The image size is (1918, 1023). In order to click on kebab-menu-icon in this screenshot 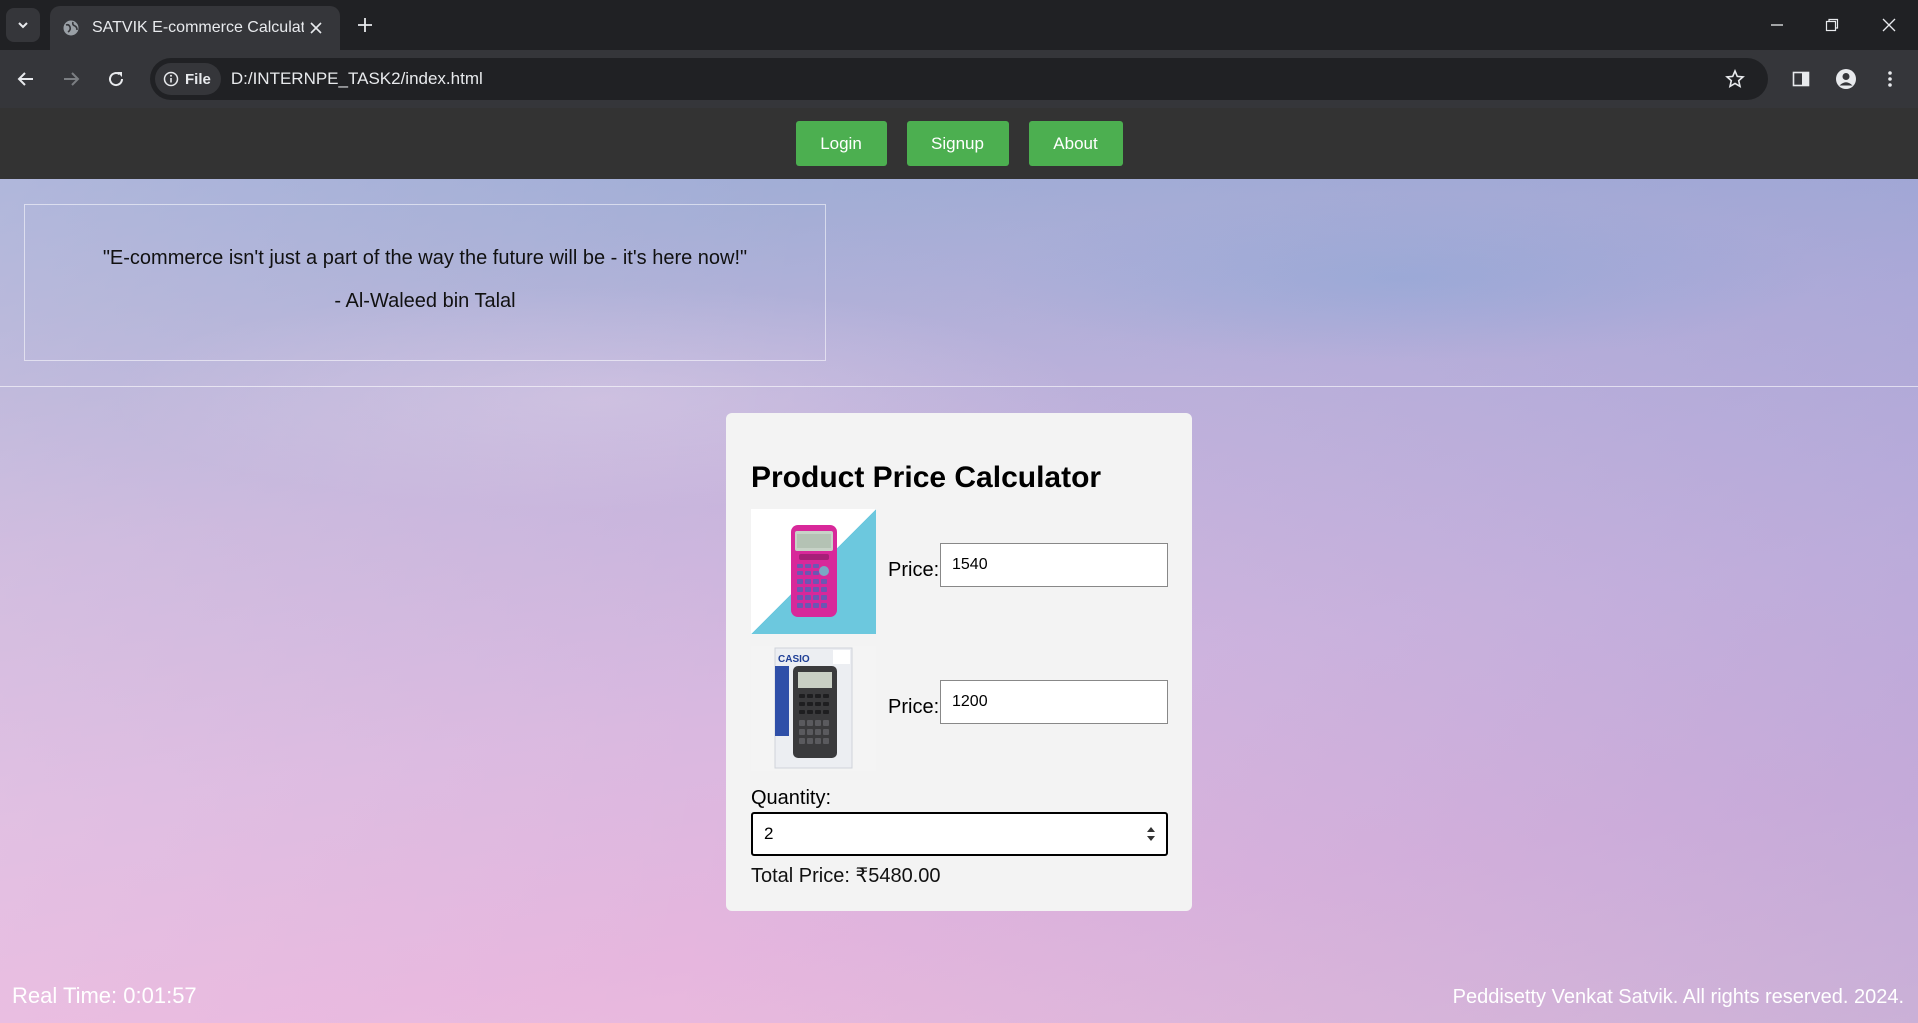, I will do `click(1890, 79)`.